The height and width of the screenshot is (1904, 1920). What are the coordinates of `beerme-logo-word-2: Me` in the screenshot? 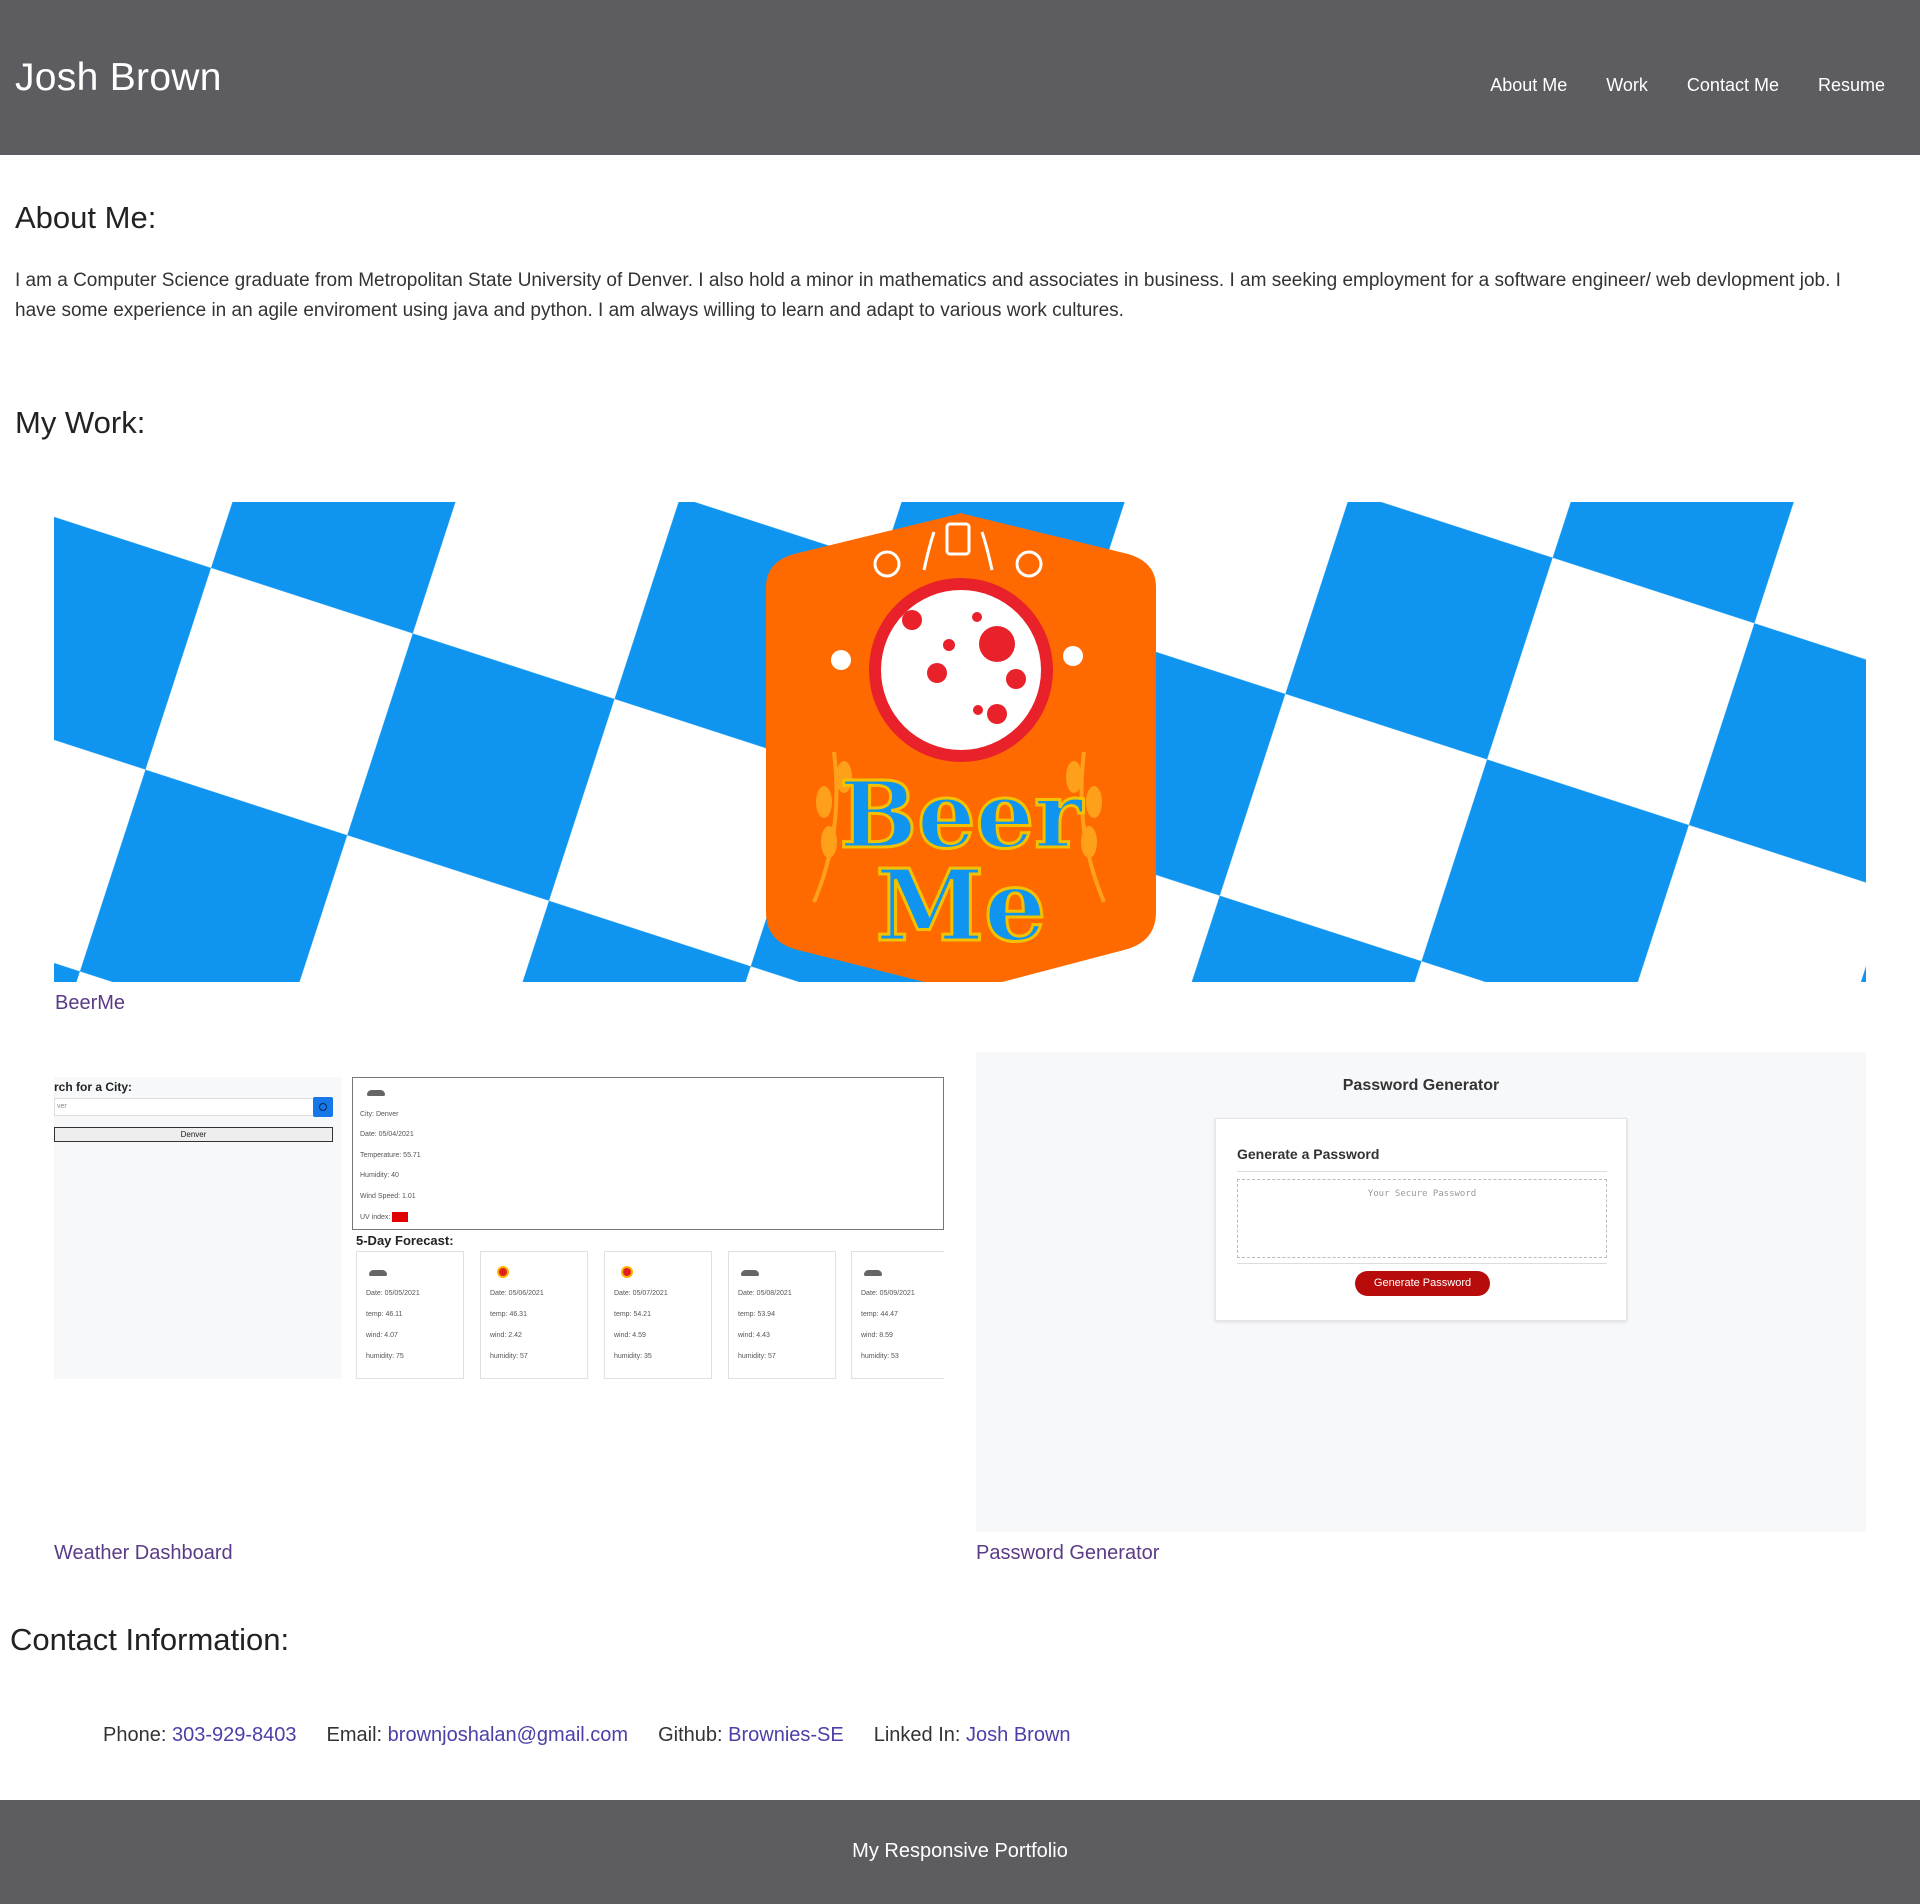 It's located at (961, 906).